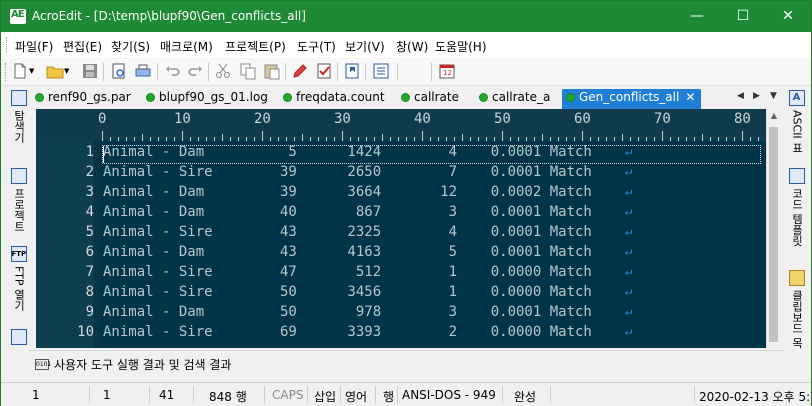 Image resolution: width=812 pixels, height=406 pixels. Describe the element at coordinates (347, 312) in the screenshot. I see `line-text: Animal - Dam 50 978 3 0.0001 Match` at that location.